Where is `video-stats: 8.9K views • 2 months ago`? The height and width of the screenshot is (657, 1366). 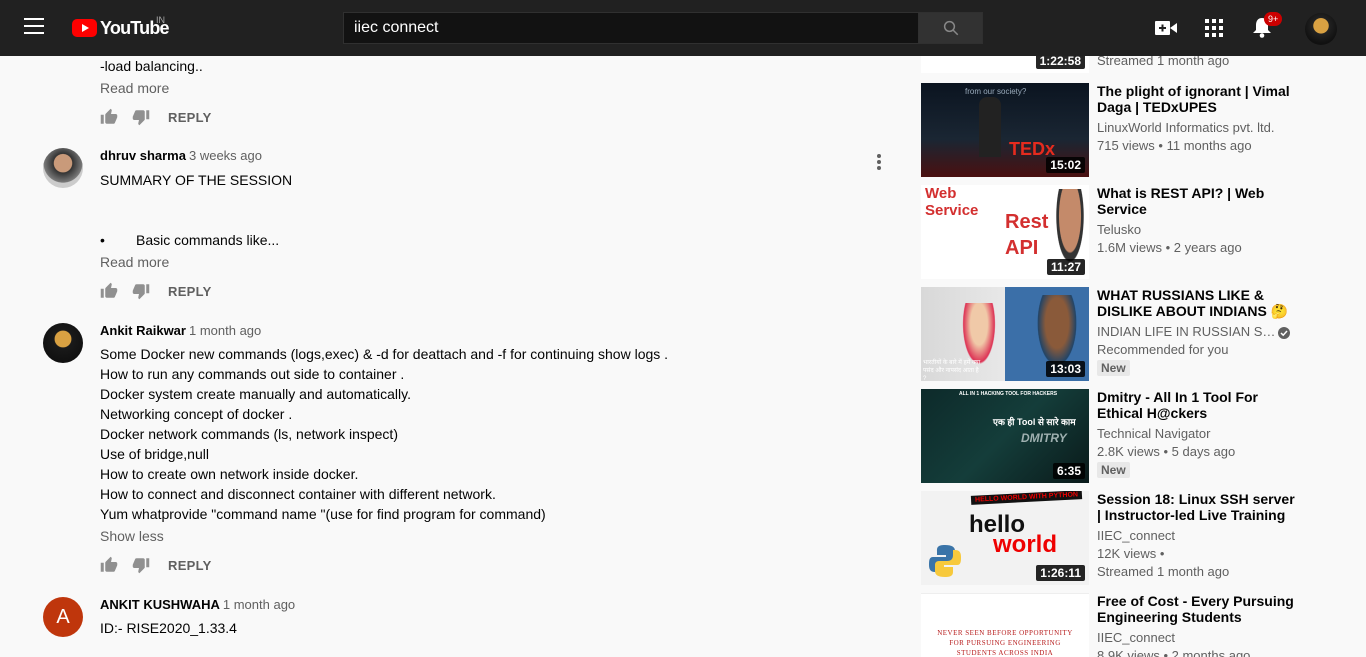
video-stats: 8.9K views • 2 months ago is located at coordinates (1174, 652).